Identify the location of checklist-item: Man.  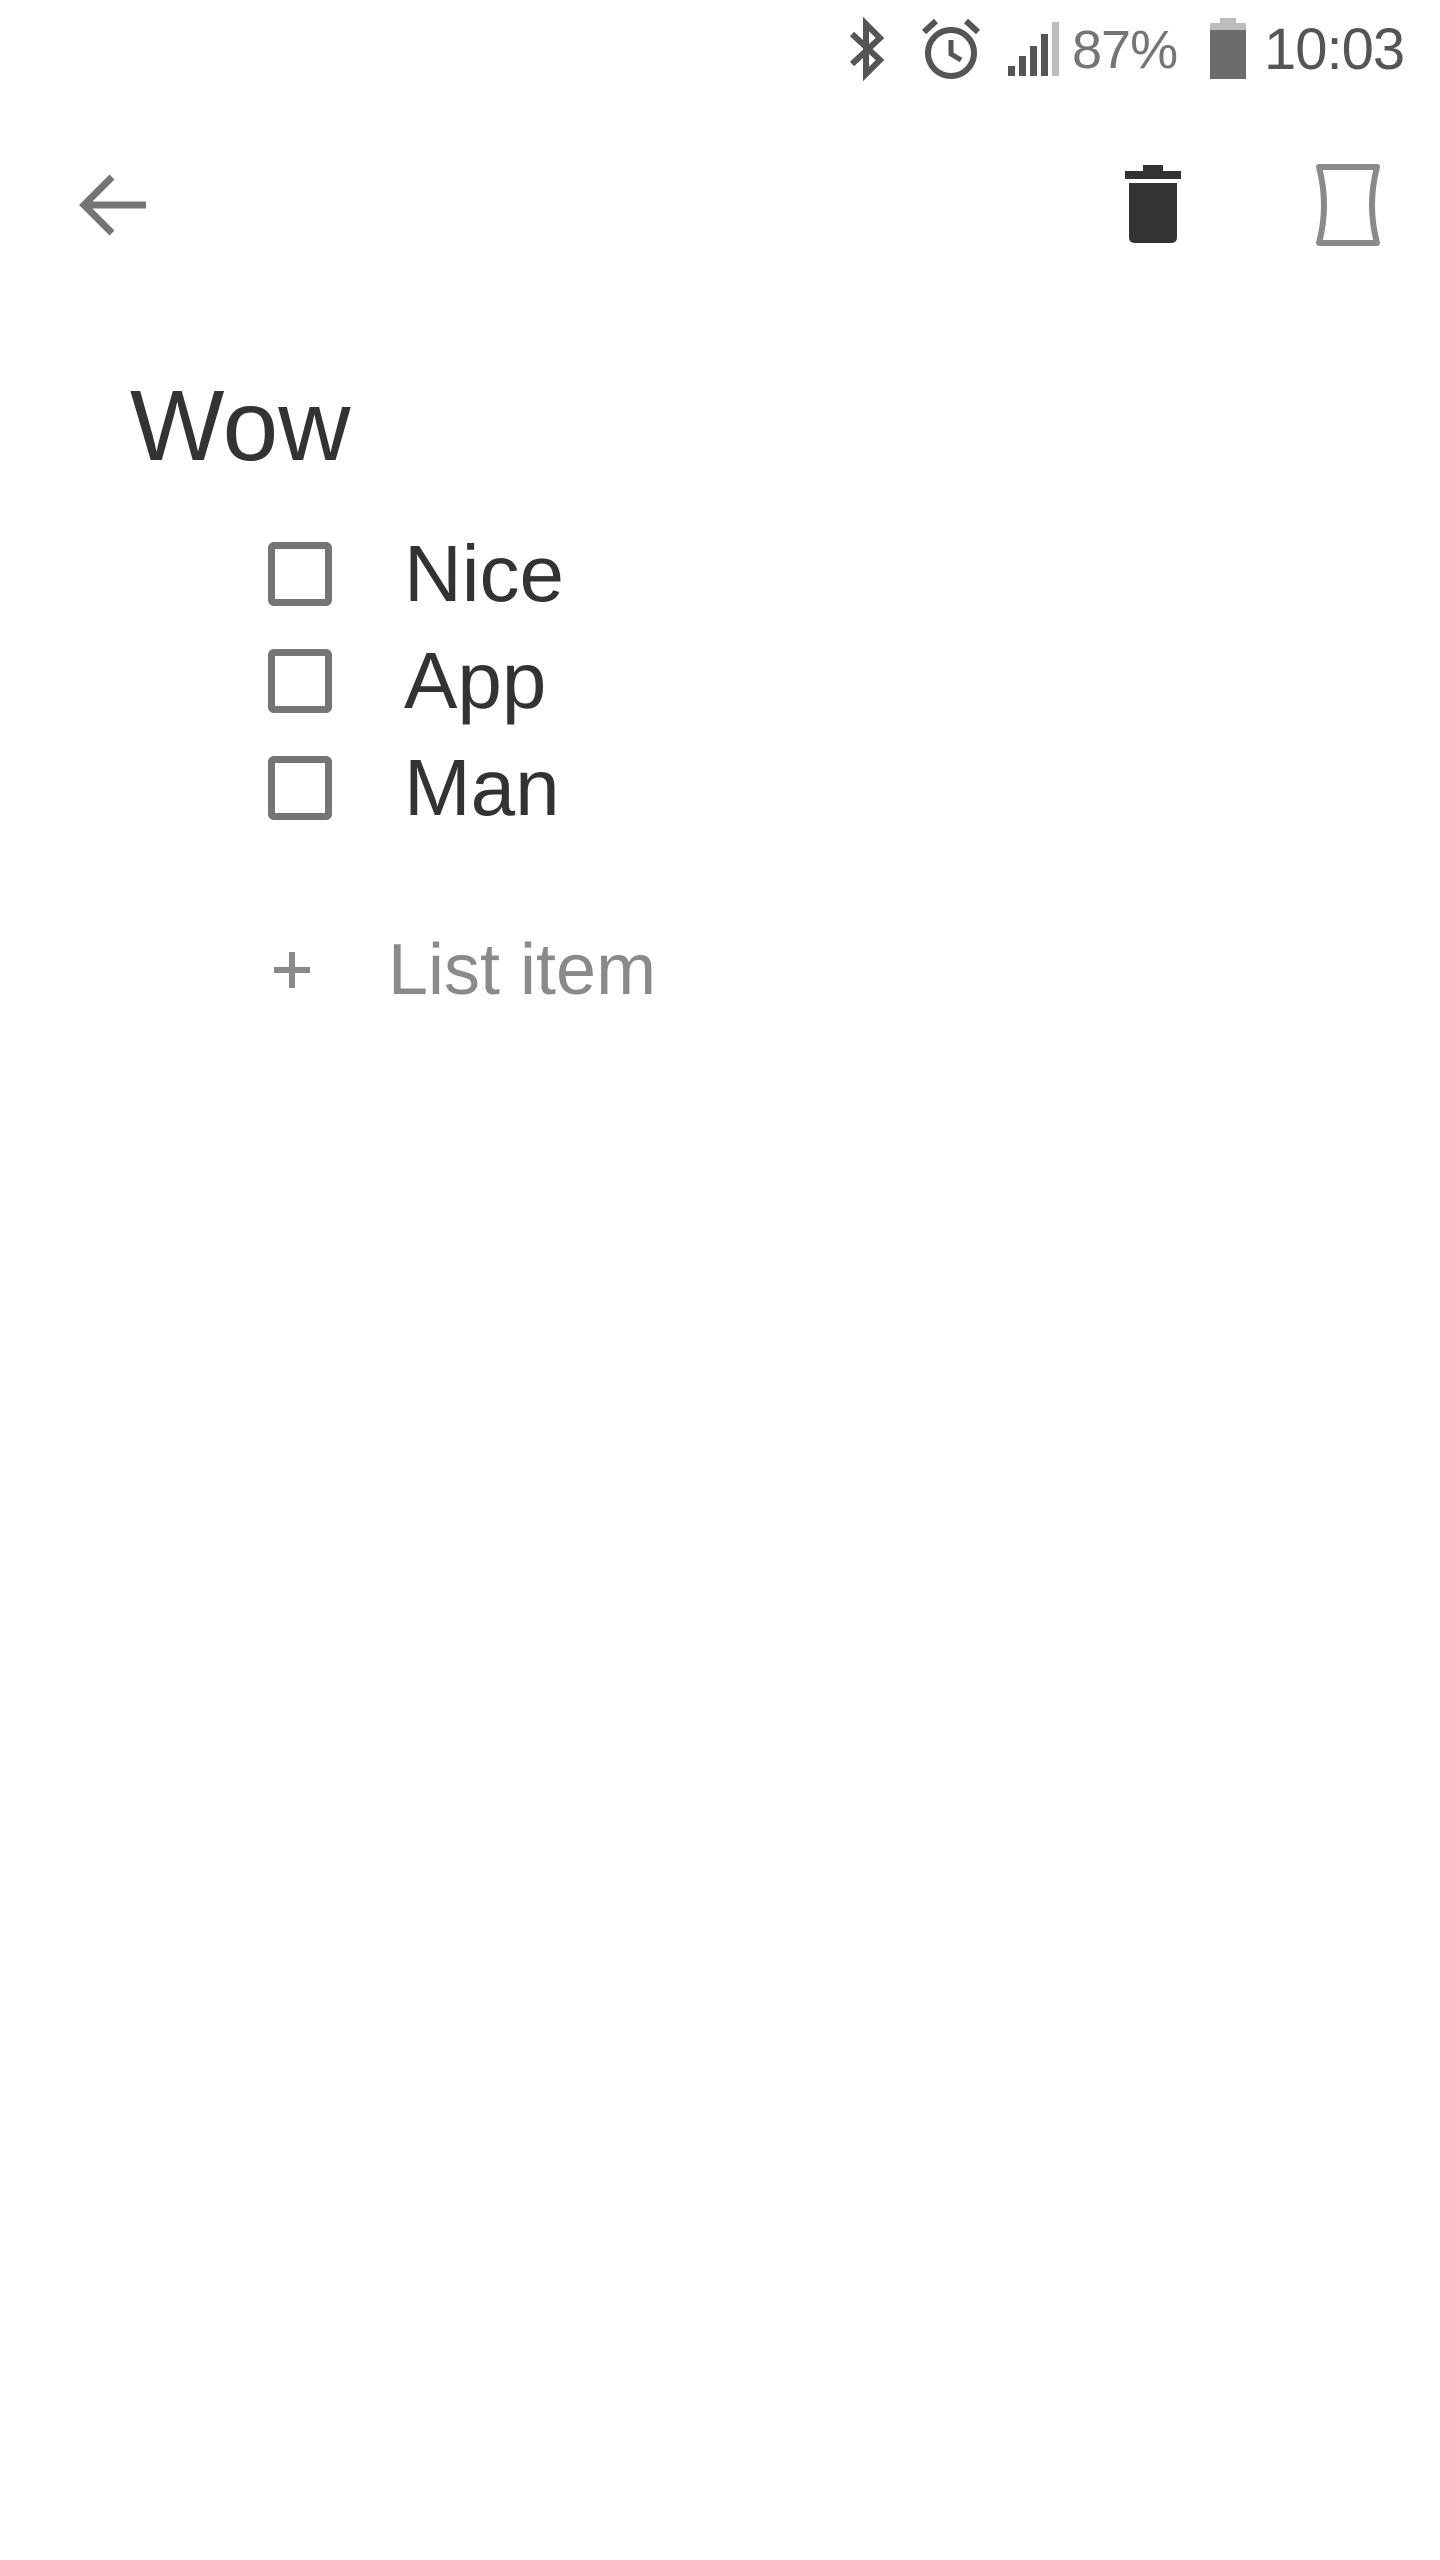
(760, 787).